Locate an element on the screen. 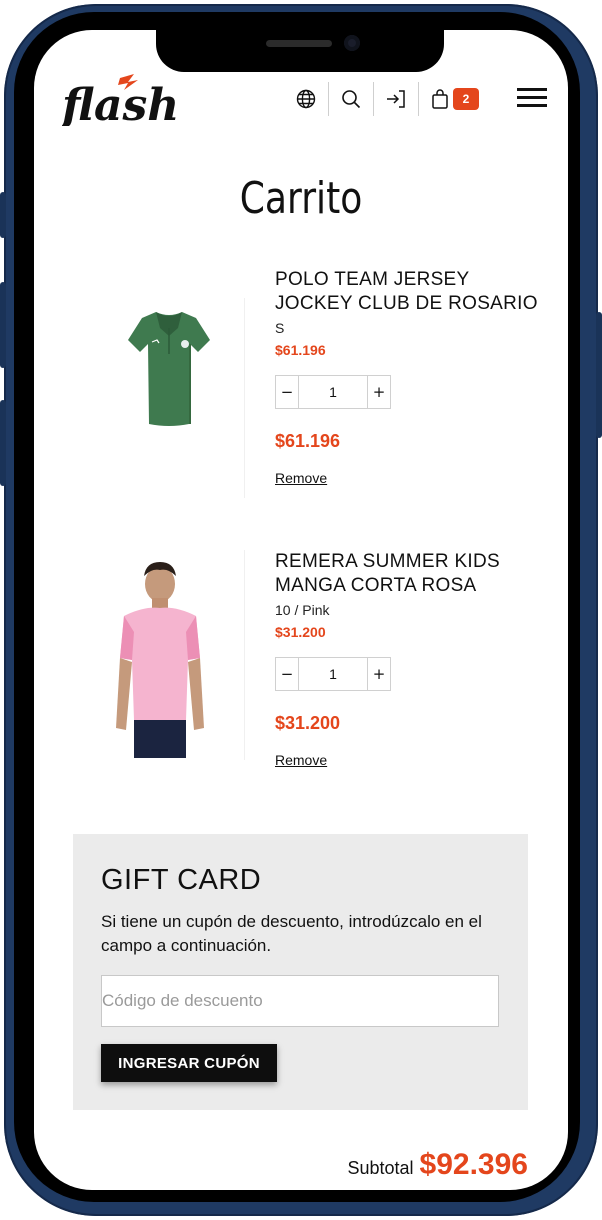 This screenshot has width=602, height=1220. login-icon is located at coordinates (396, 99).